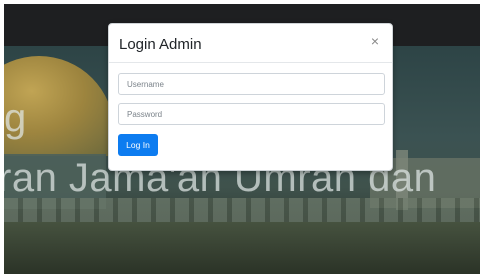  Describe the element at coordinates (242, 211) in the screenshot. I see `arcade-image` at that location.